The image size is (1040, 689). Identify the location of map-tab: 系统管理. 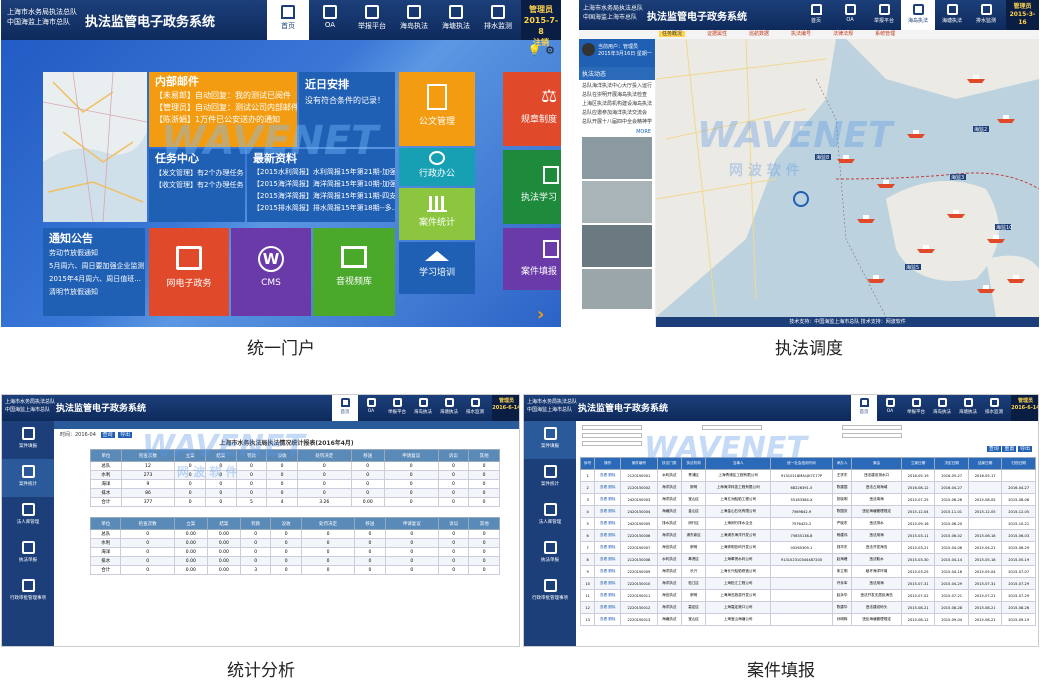
(885, 34).